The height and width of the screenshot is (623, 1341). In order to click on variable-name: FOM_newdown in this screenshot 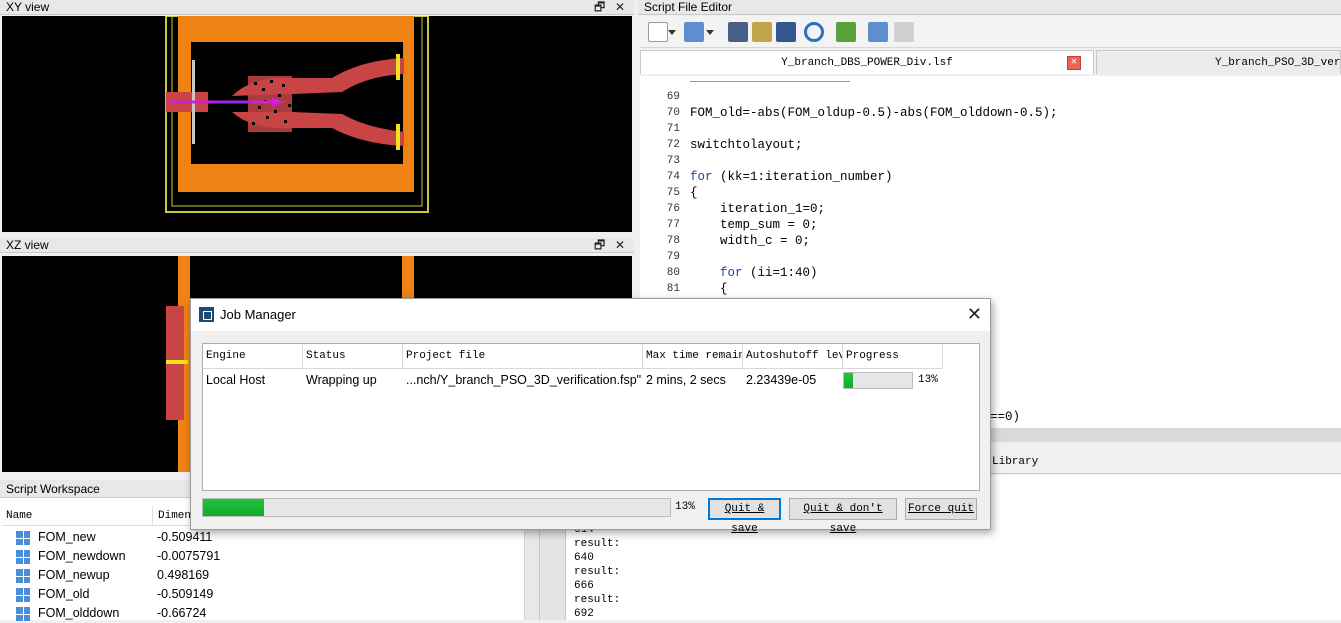, I will do `click(82, 556)`.